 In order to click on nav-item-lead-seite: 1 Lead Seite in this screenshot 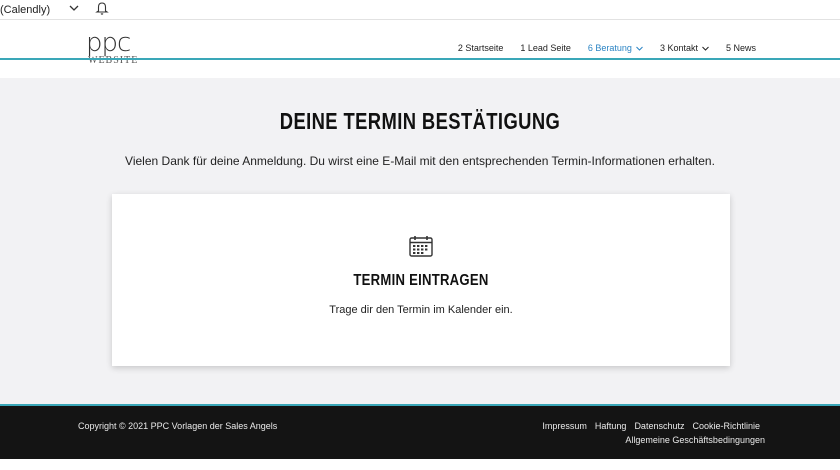, I will do `click(545, 48)`.